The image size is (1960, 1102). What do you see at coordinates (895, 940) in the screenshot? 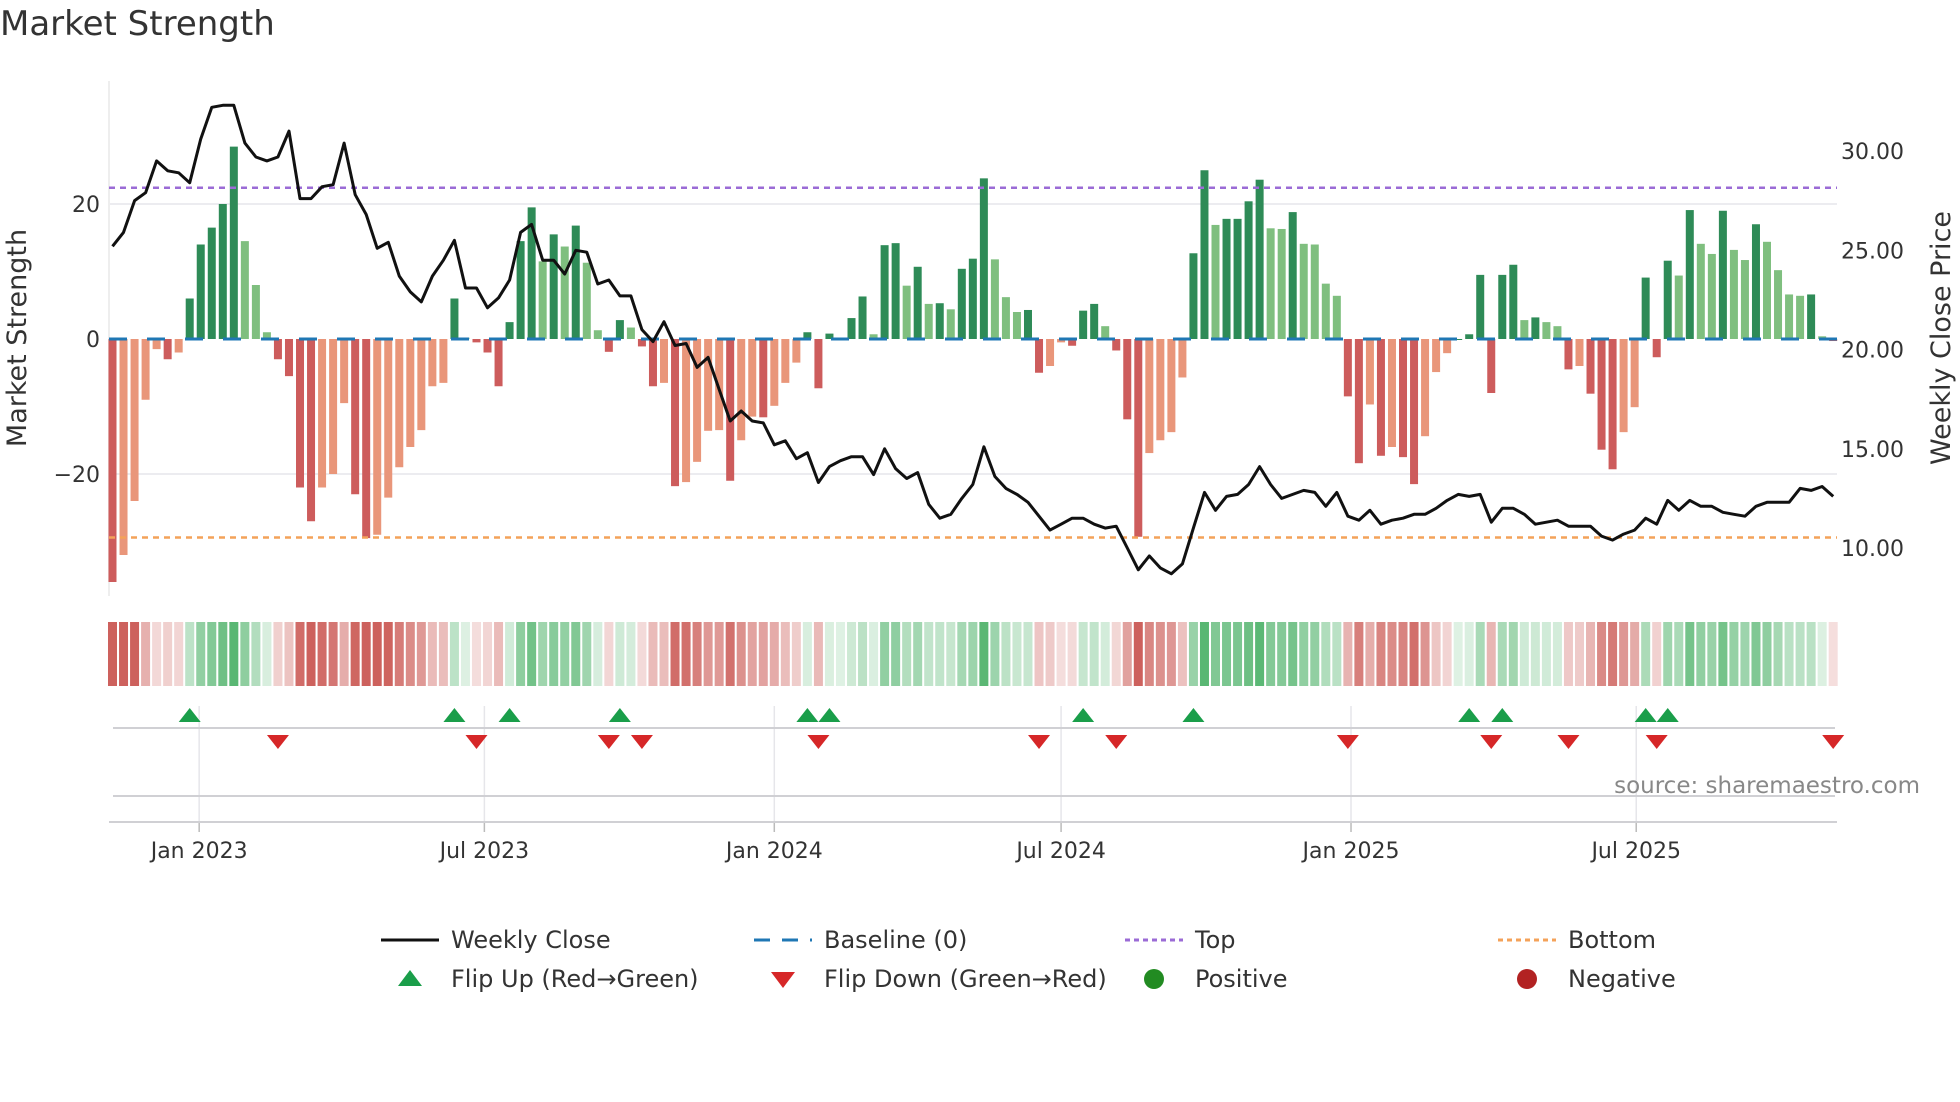
I see `legend-label: Baseline (0)` at bounding box center [895, 940].